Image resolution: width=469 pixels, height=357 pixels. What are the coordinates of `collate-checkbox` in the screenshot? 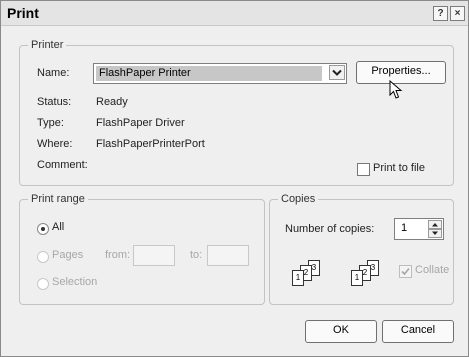 It's located at (405, 271).